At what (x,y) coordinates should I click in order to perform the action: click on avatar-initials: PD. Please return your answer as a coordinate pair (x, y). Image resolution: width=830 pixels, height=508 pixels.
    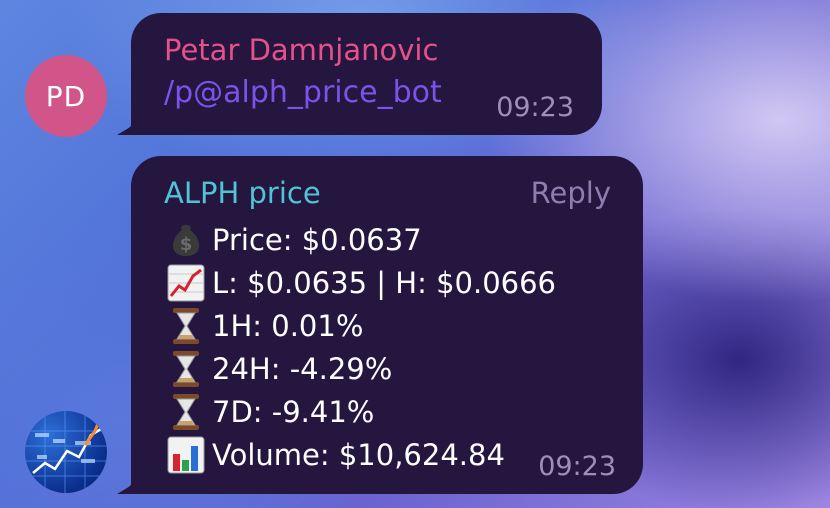
    Looking at the image, I should click on (66, 96).